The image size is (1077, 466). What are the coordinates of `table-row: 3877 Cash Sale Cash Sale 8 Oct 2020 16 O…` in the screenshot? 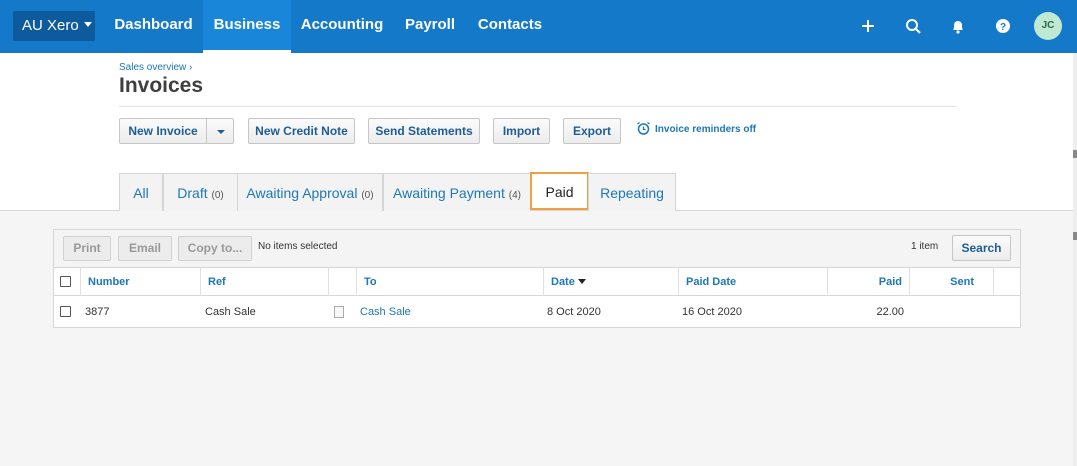 It's located at (537, 312).